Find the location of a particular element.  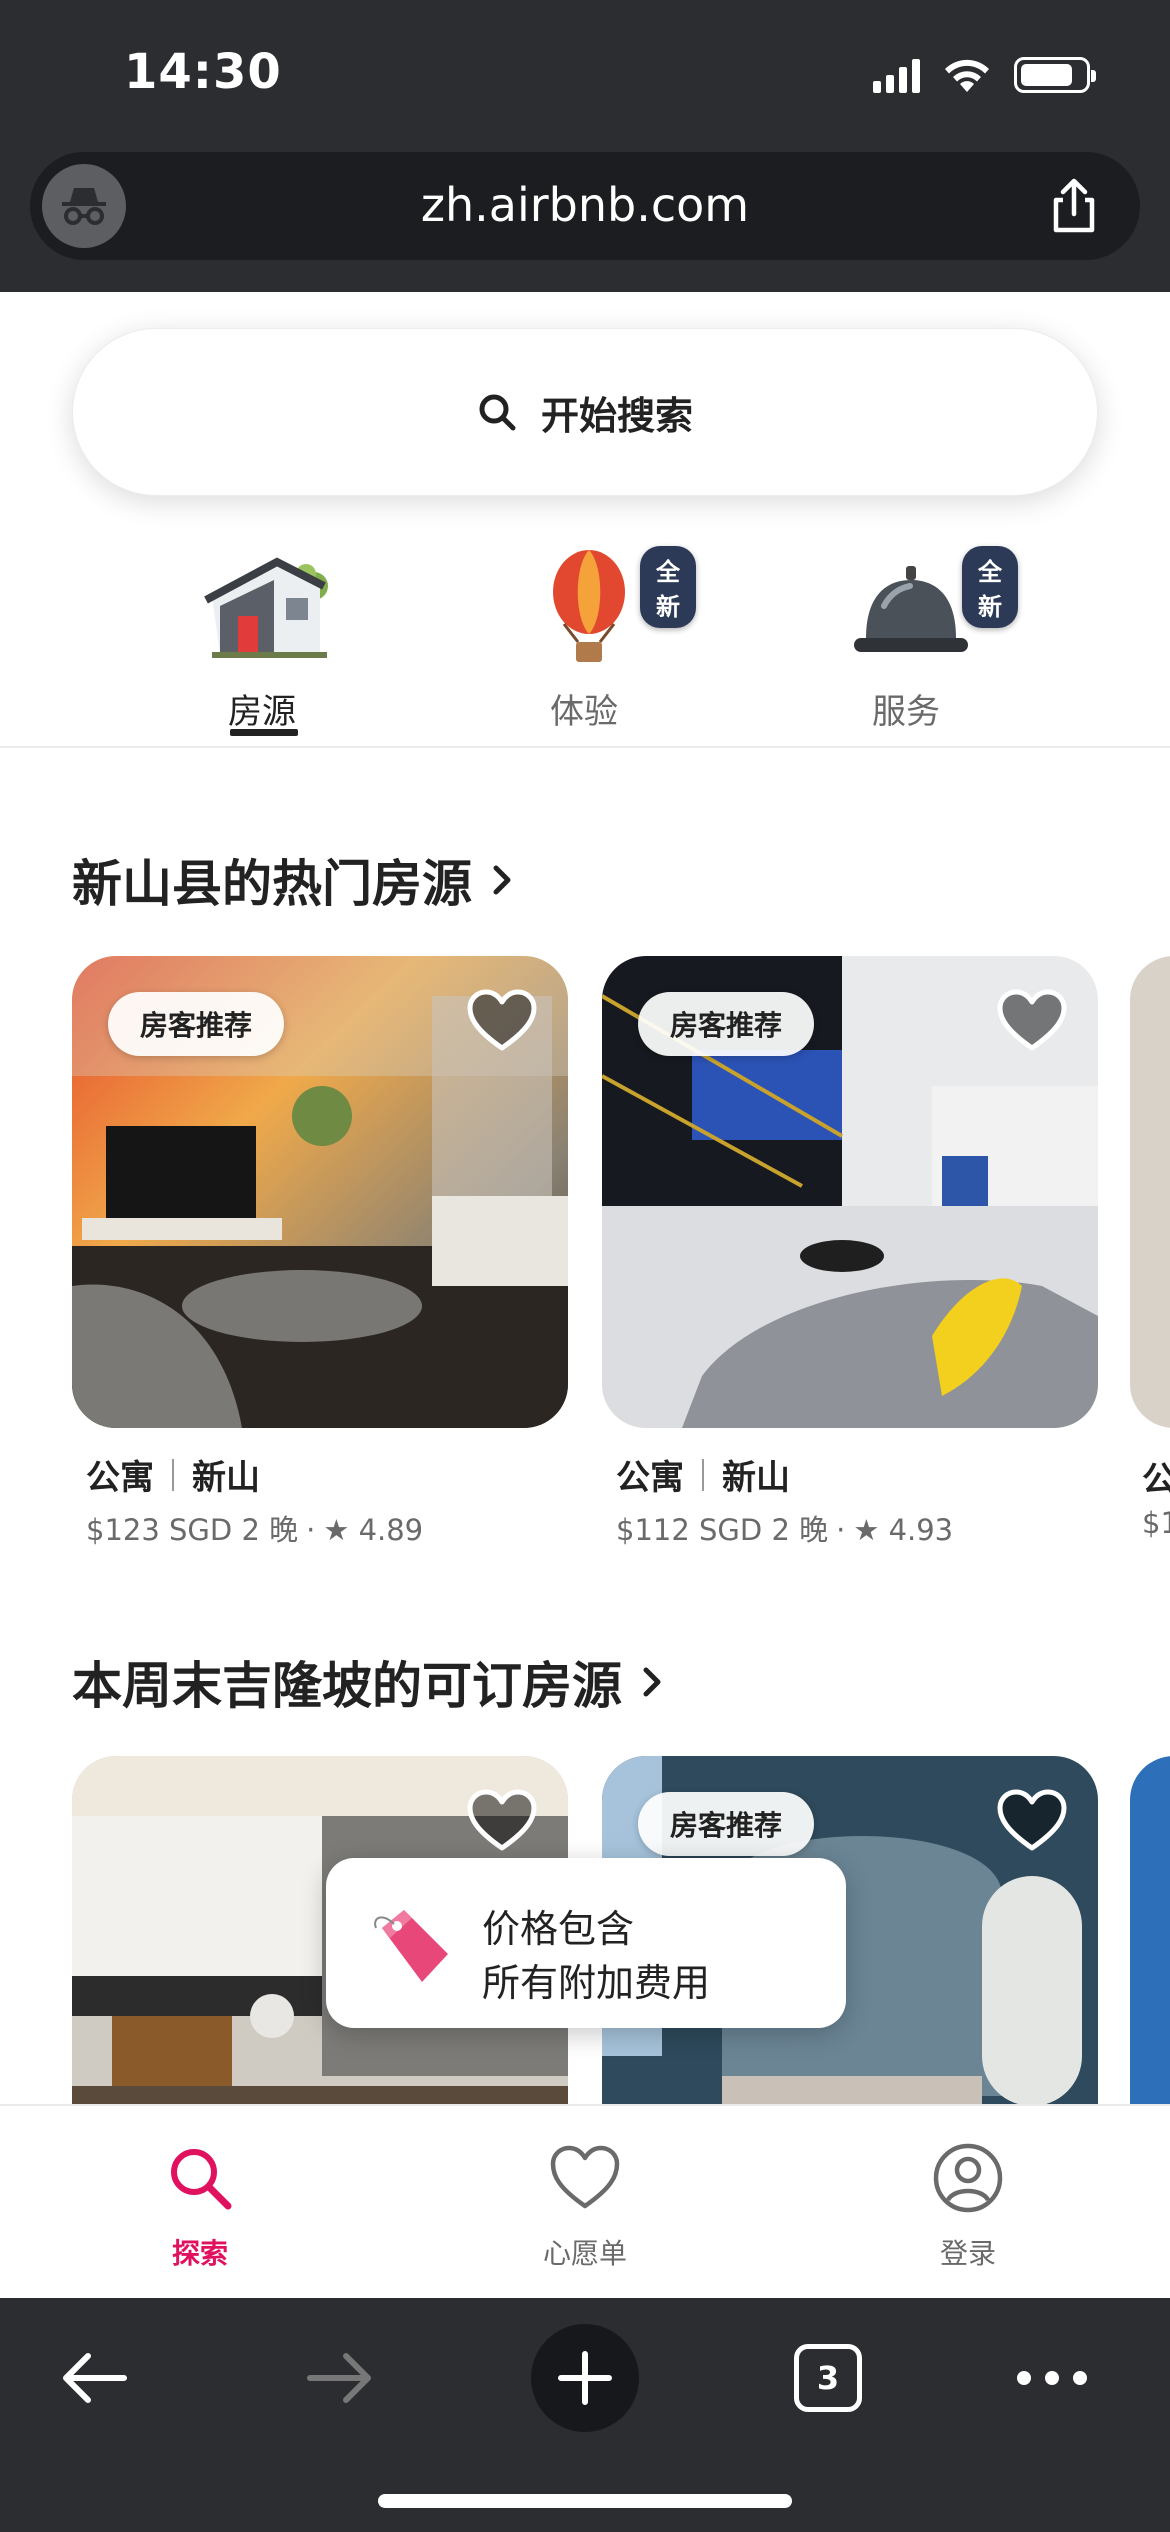

home-indicator is located at coordinates (585, 2501).